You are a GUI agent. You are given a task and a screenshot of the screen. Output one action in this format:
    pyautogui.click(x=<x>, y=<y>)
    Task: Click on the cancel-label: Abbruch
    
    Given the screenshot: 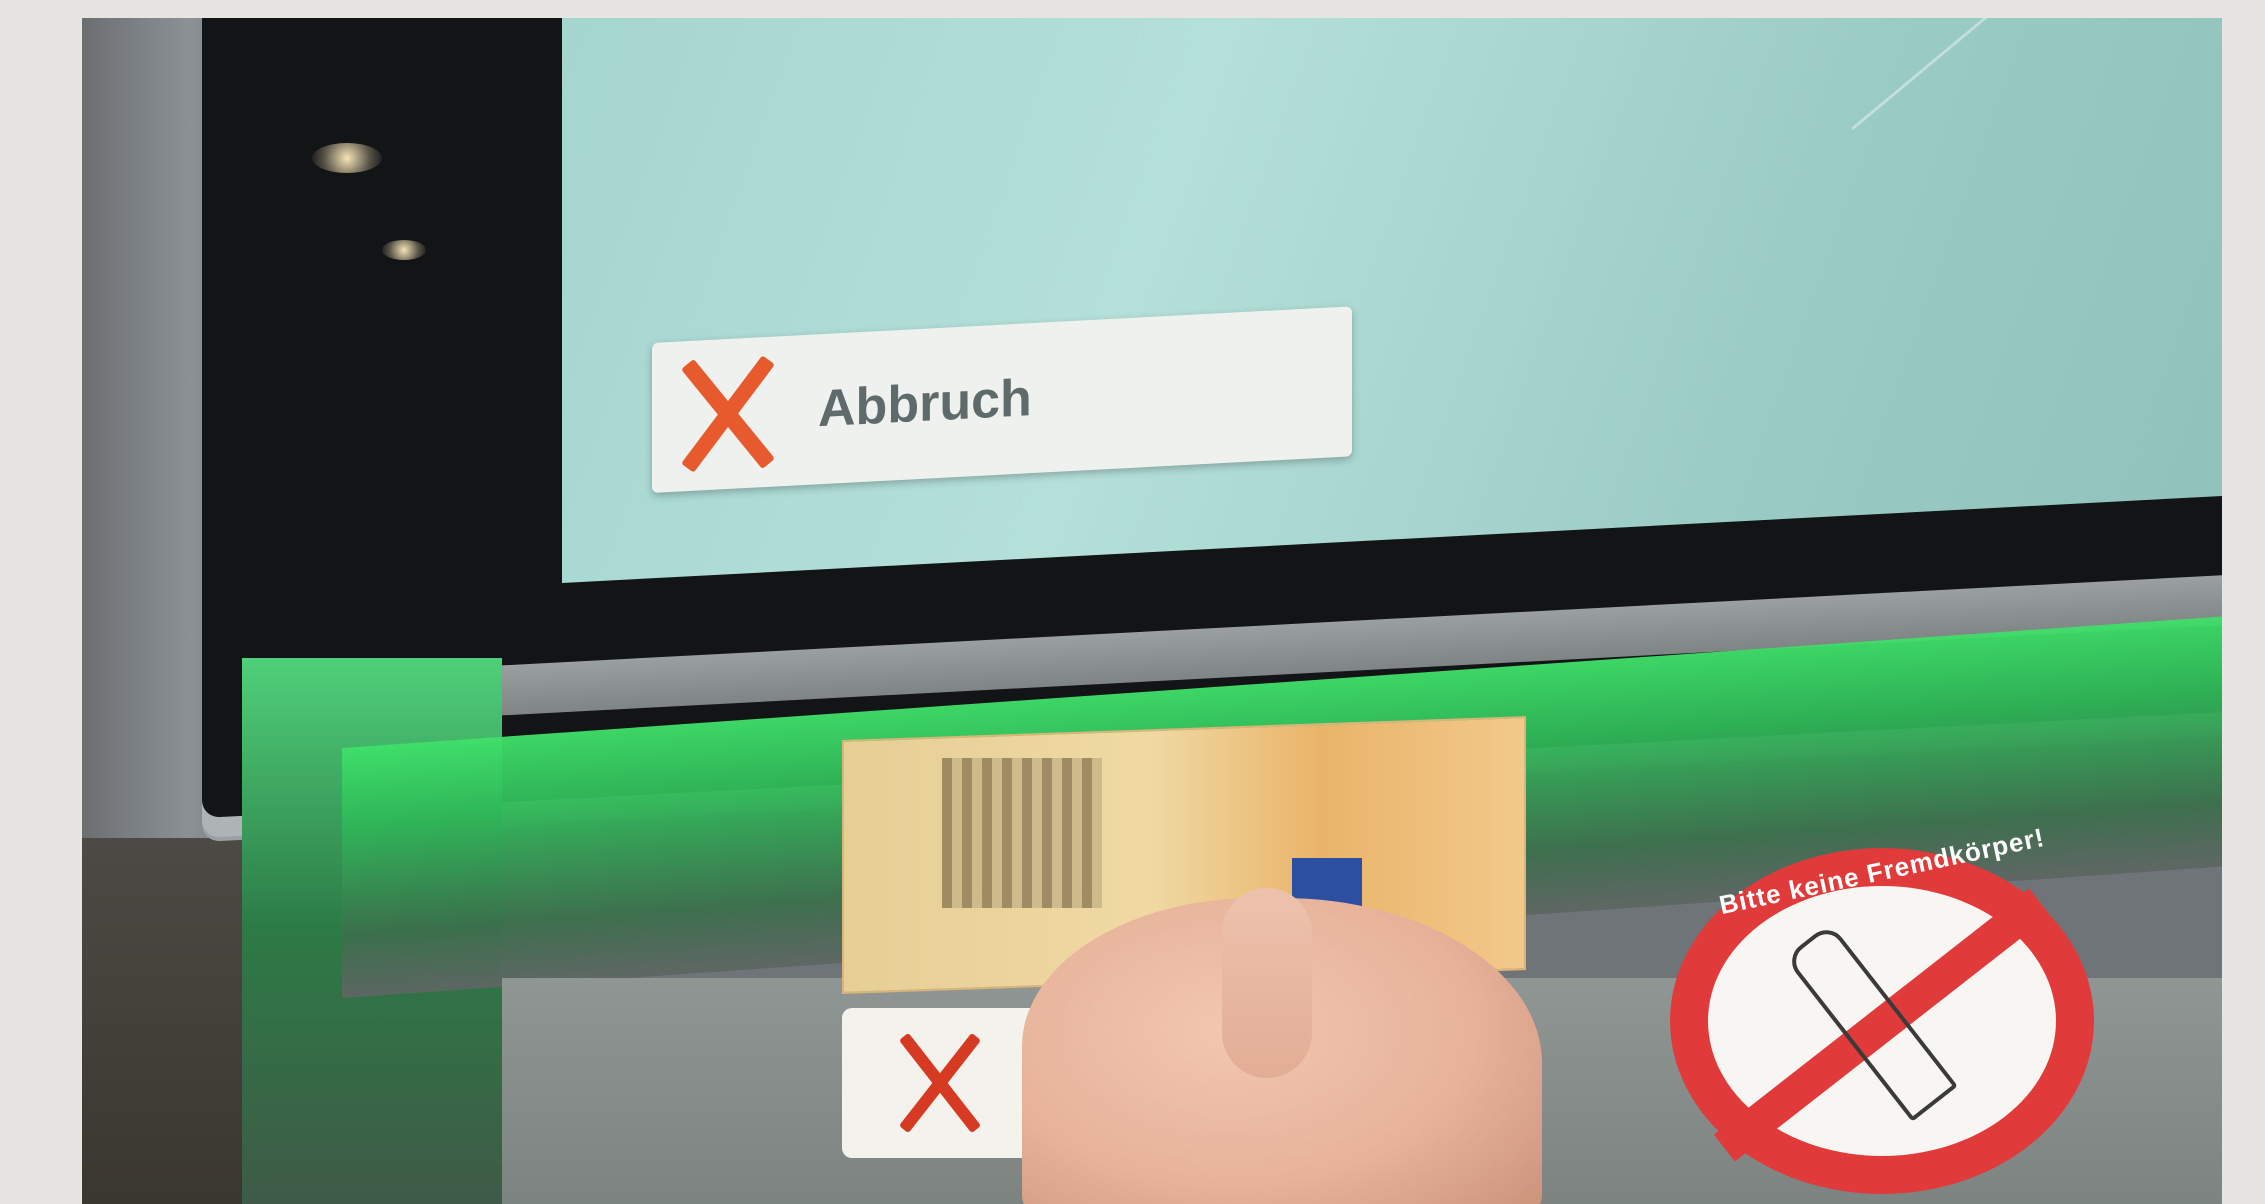 What is the action you would take?
    pyautogui.click(x=925, y=404)
    